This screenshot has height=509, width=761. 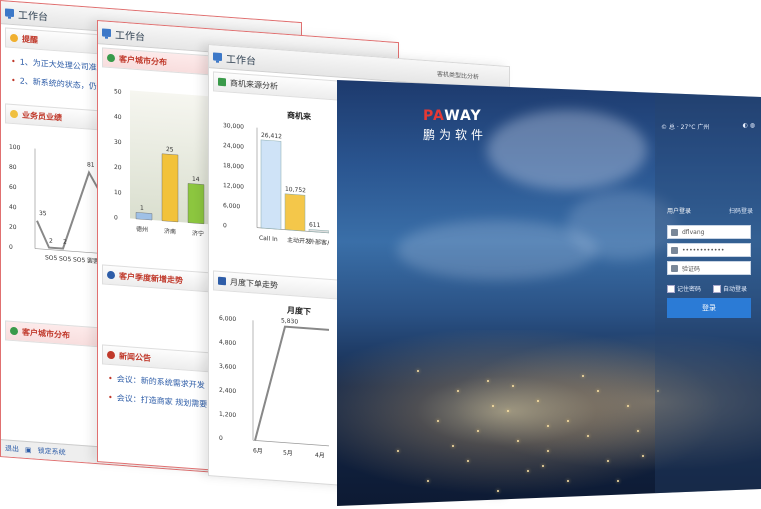 What do you see at coordinates (143, 60) in the screenshot?
I see `city-title: 客户城市分布` at bounding box center [143, 60].